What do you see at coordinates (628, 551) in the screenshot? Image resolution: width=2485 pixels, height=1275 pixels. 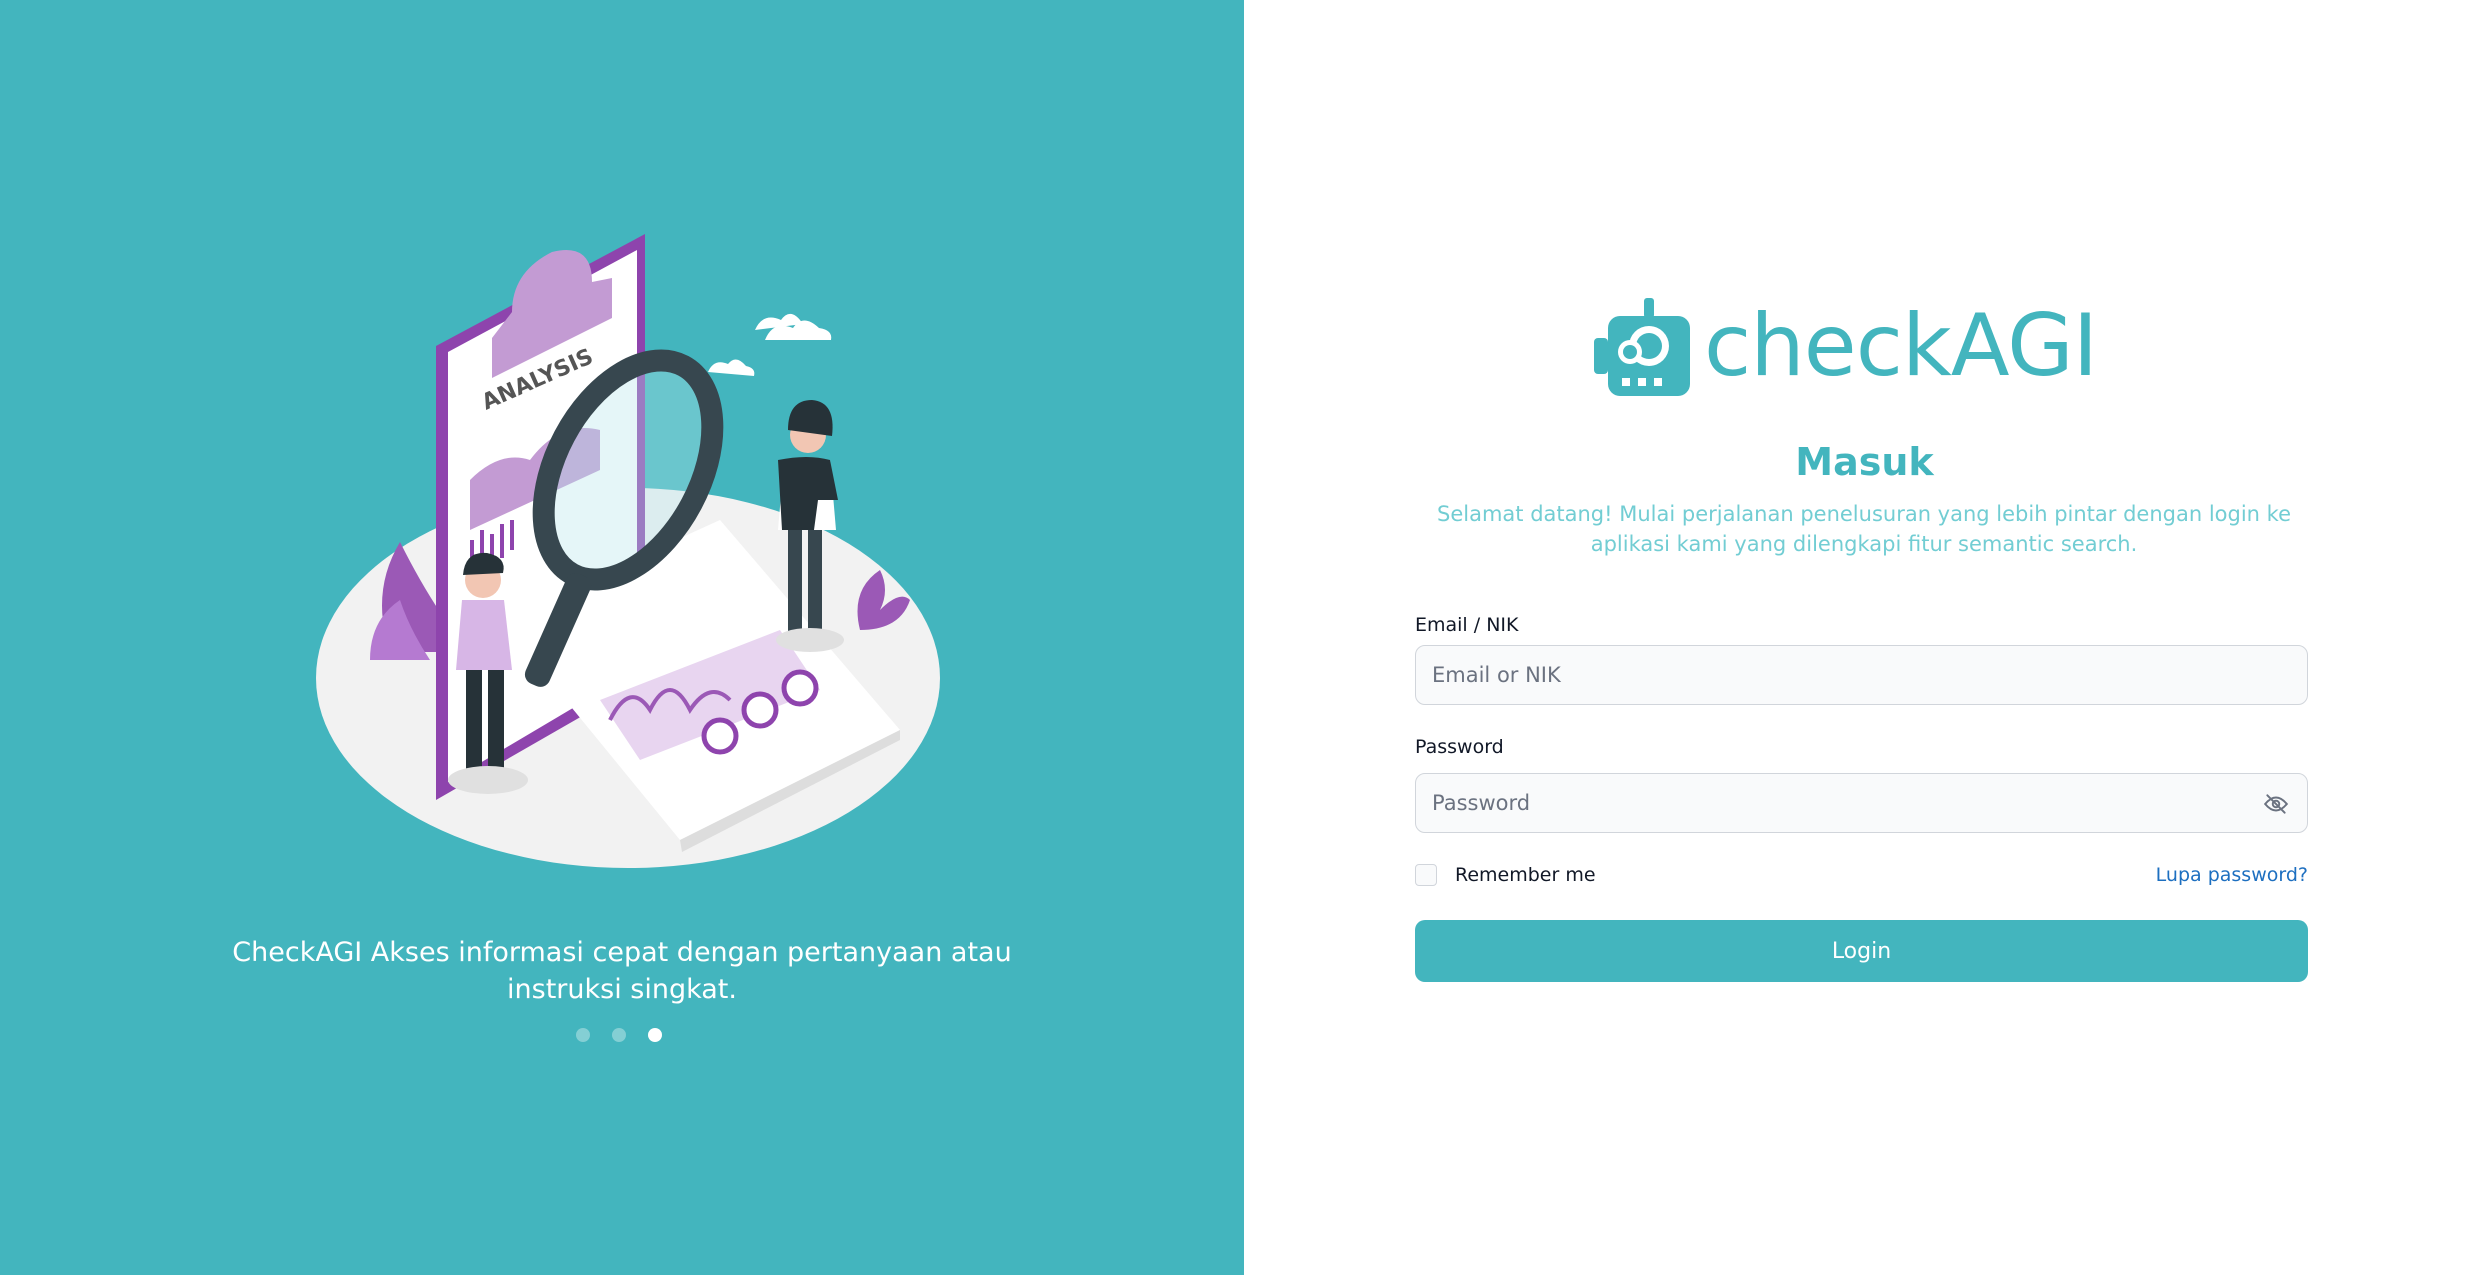 I see `analysis-illustration: ANALYSIS` at bounding box center [628, 551].